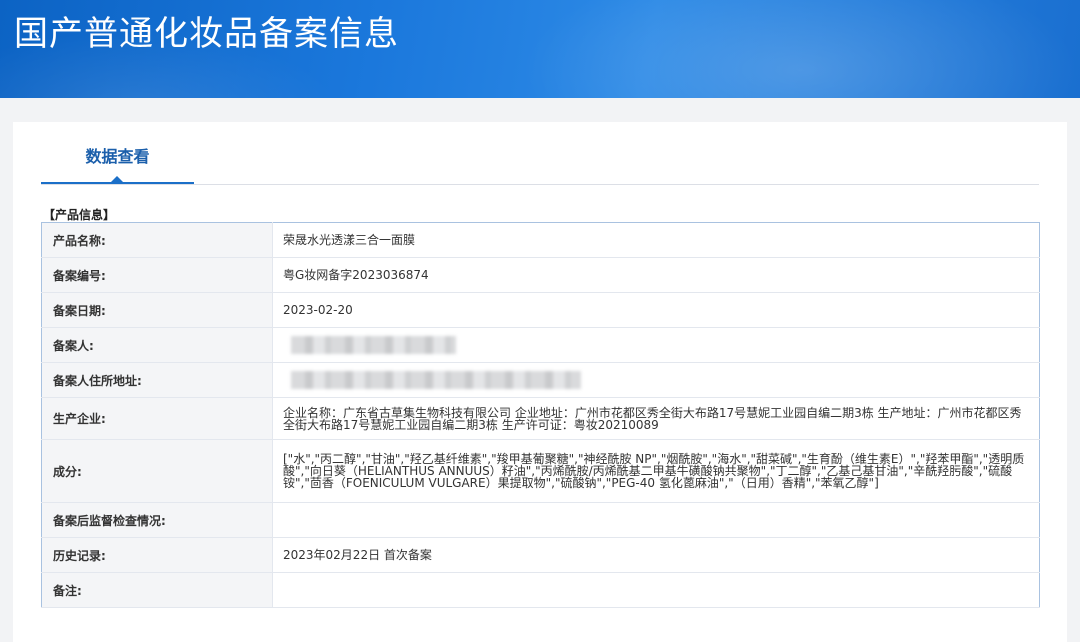 Image resolution: width=1080 pixels, height=642 pixels. What do you see at coordinates (157, 310) in the screenshot?
I see `row-label: 备案日期:` at bounding box center [157, 310].